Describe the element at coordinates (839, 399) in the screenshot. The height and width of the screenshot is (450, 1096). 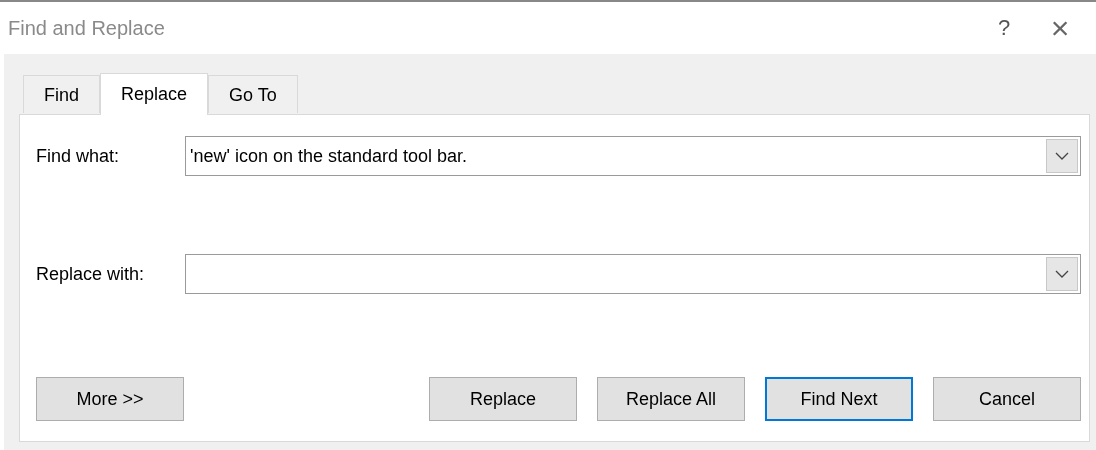
I see `dialog-button: Find Next` at that location.